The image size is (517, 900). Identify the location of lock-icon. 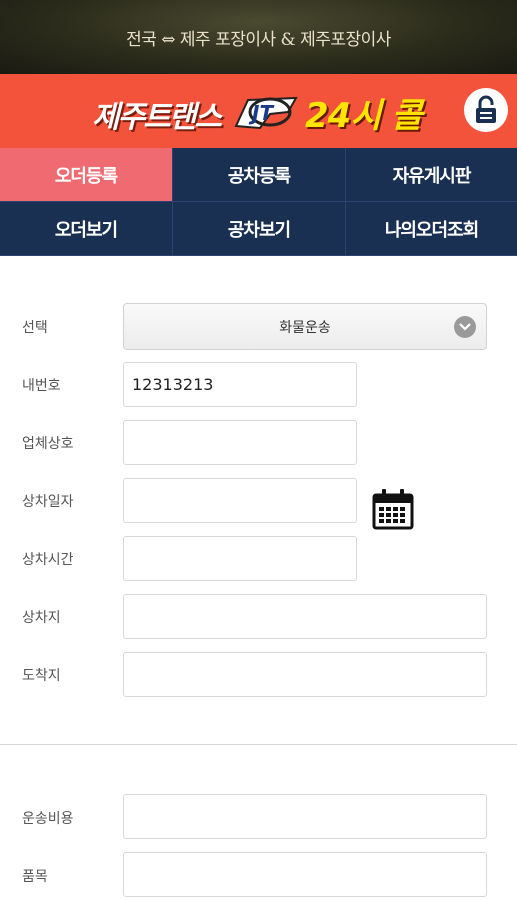
(486, 109).